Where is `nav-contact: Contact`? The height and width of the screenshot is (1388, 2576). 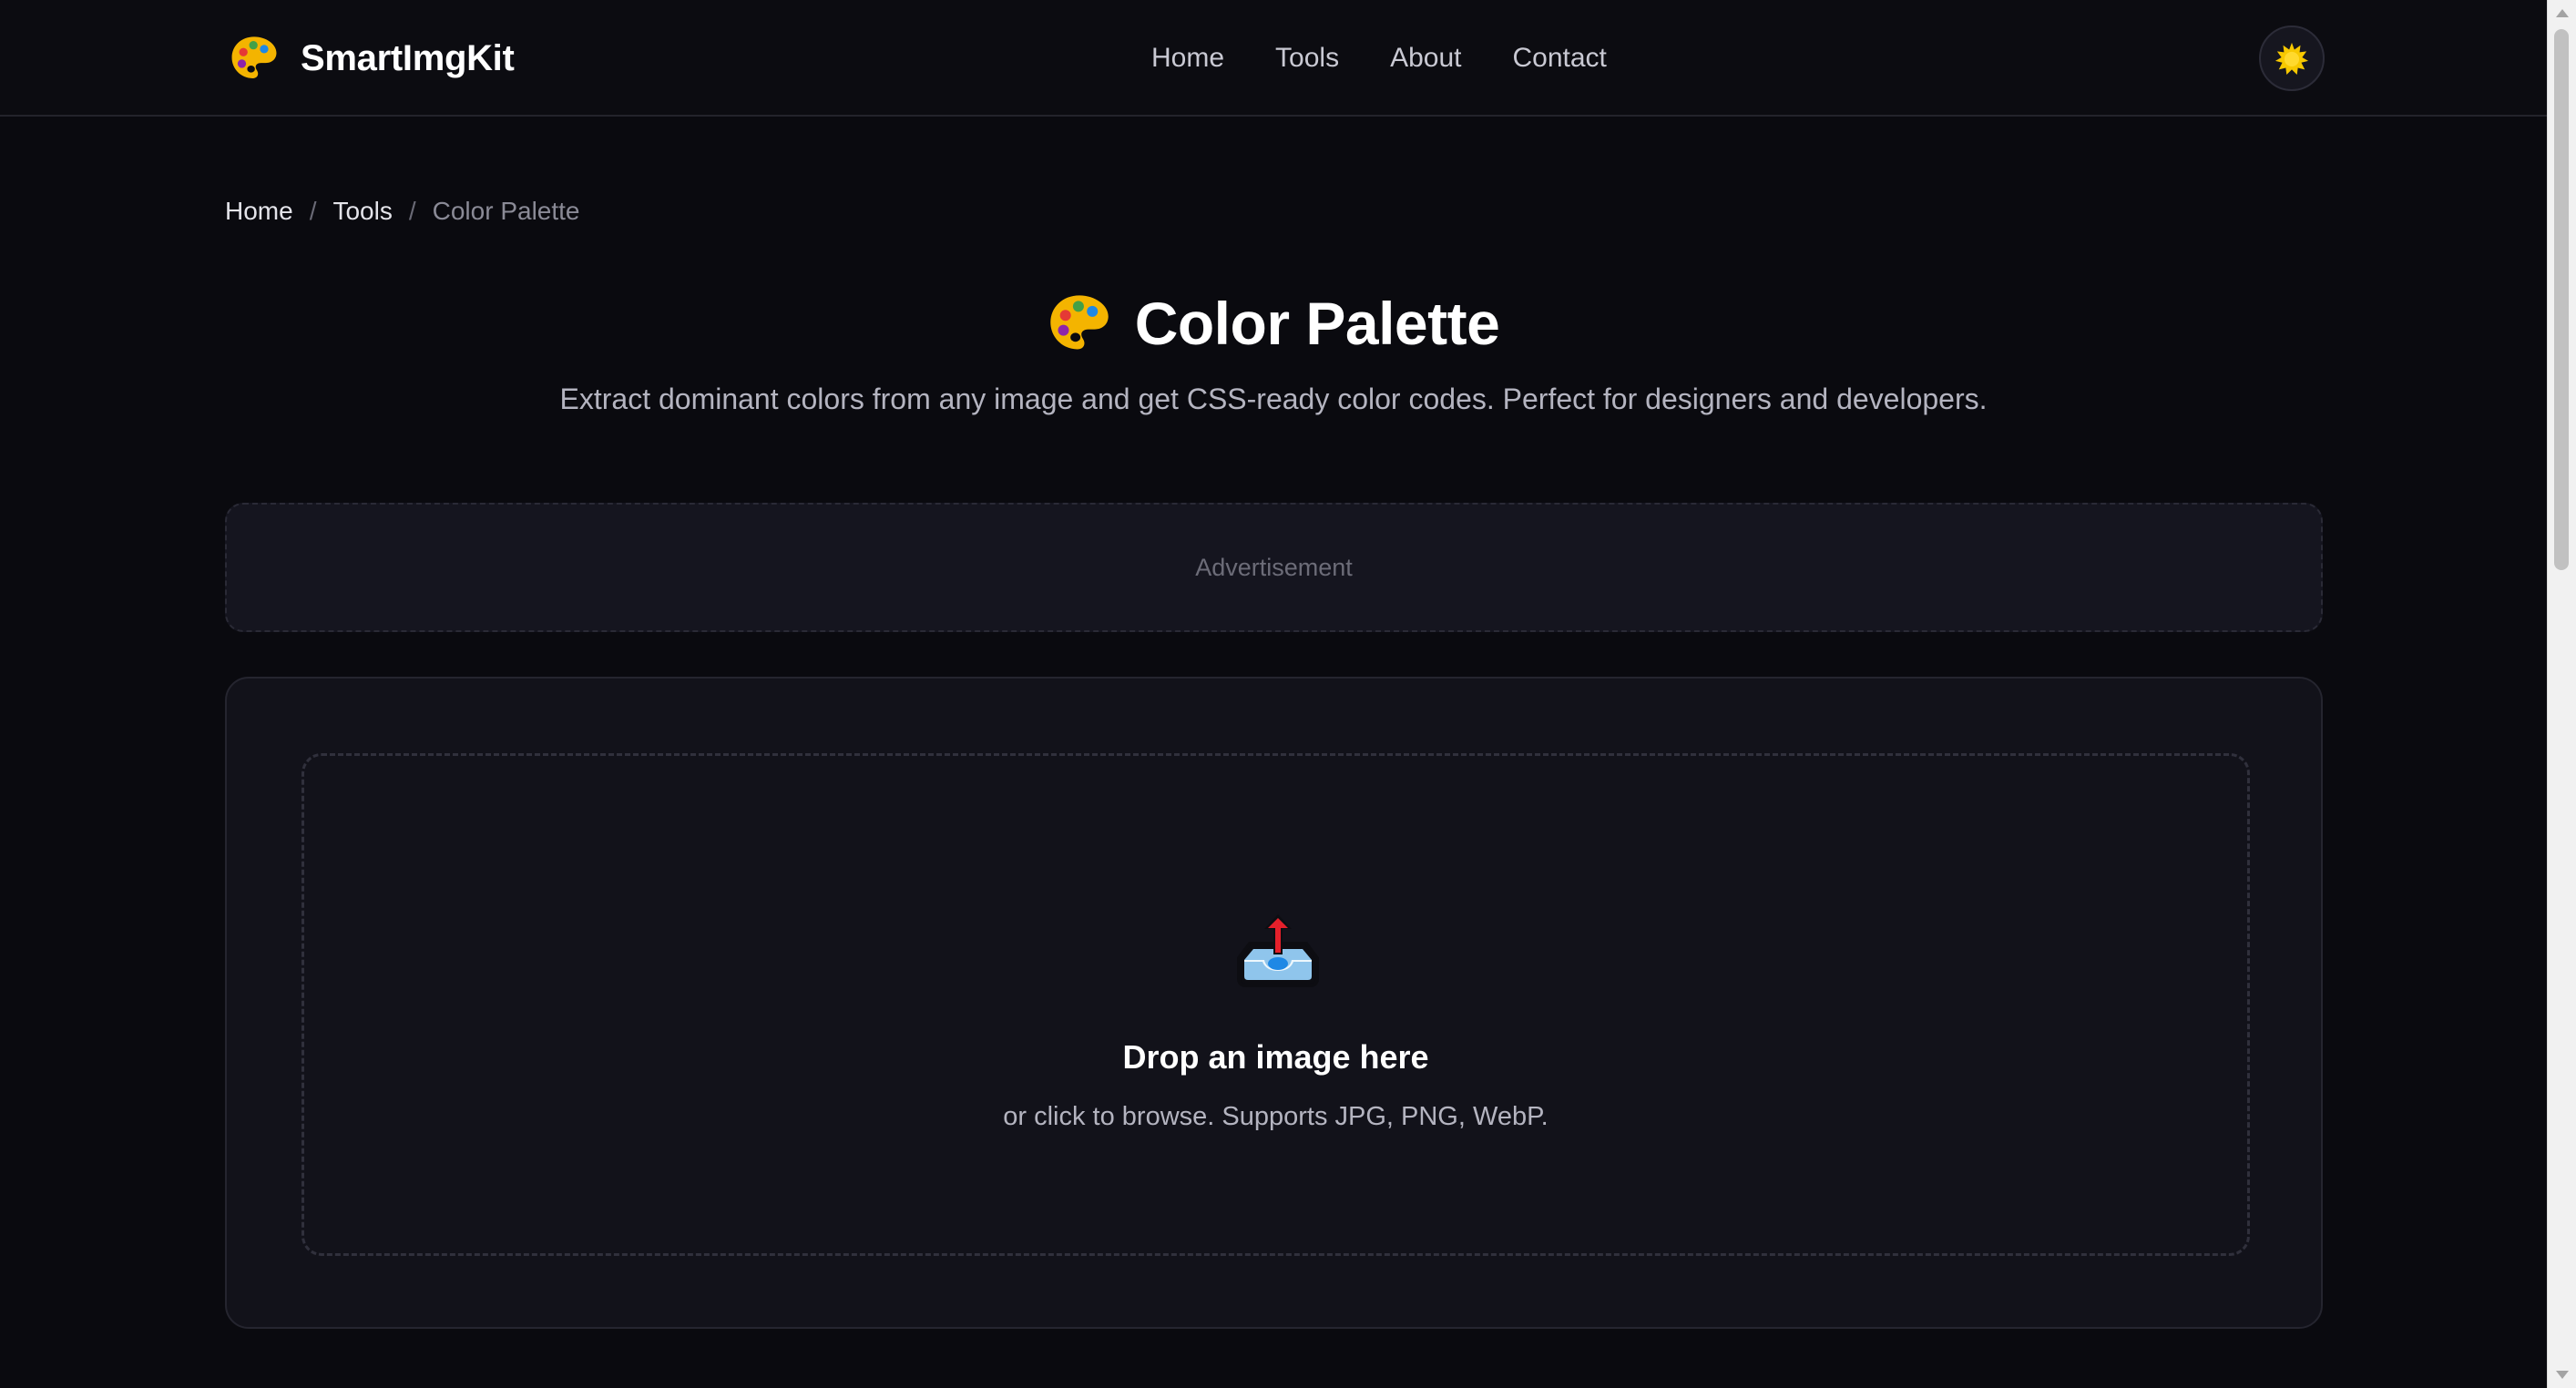
nav-contact: Contact is located at coordinates (1559, 58).